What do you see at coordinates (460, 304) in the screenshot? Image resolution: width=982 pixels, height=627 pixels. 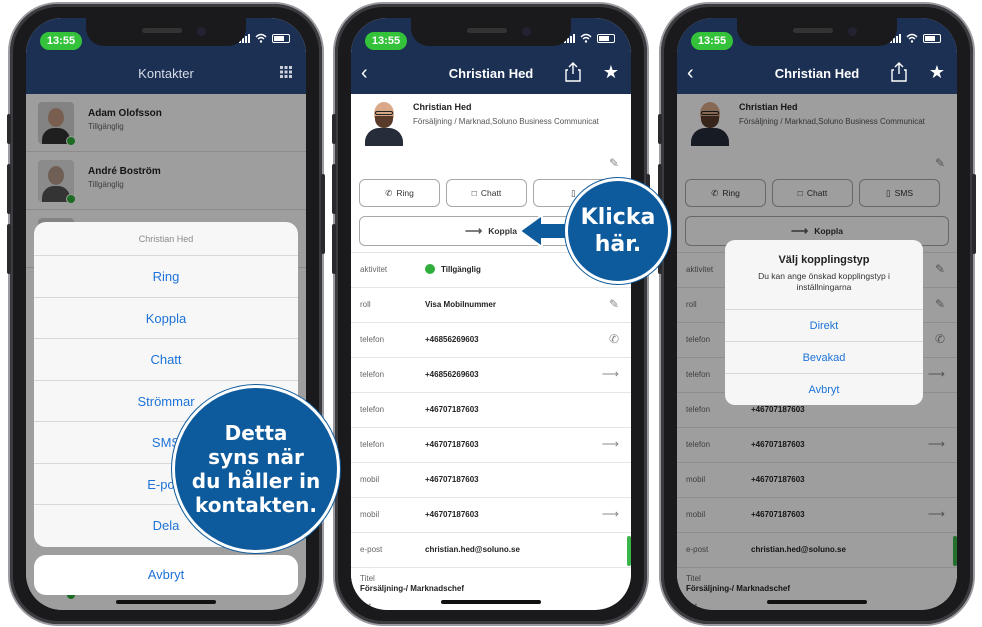 I see `row-value: Visa Mobilnummer` at bounding box center [460, 304].